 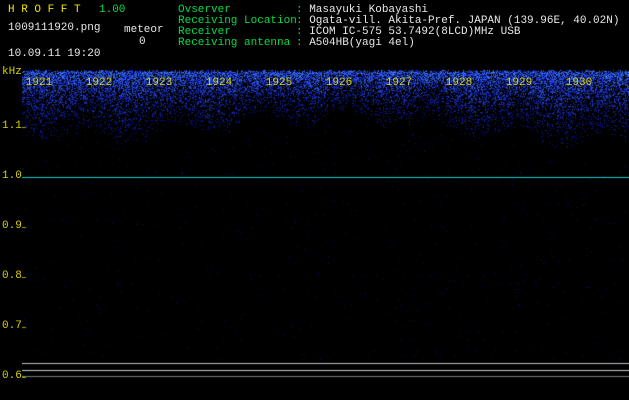 I want to click on x-tick-label: 1926, so click(x=339, y=83).